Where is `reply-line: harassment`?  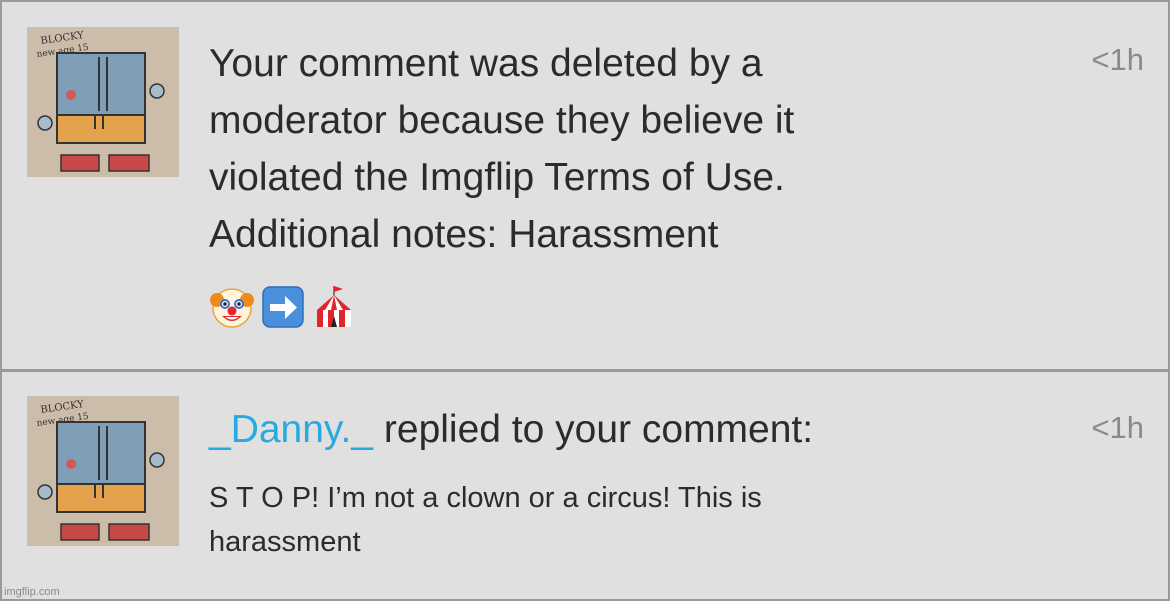 reply-line: harassment is located at coordinates (285, 542).